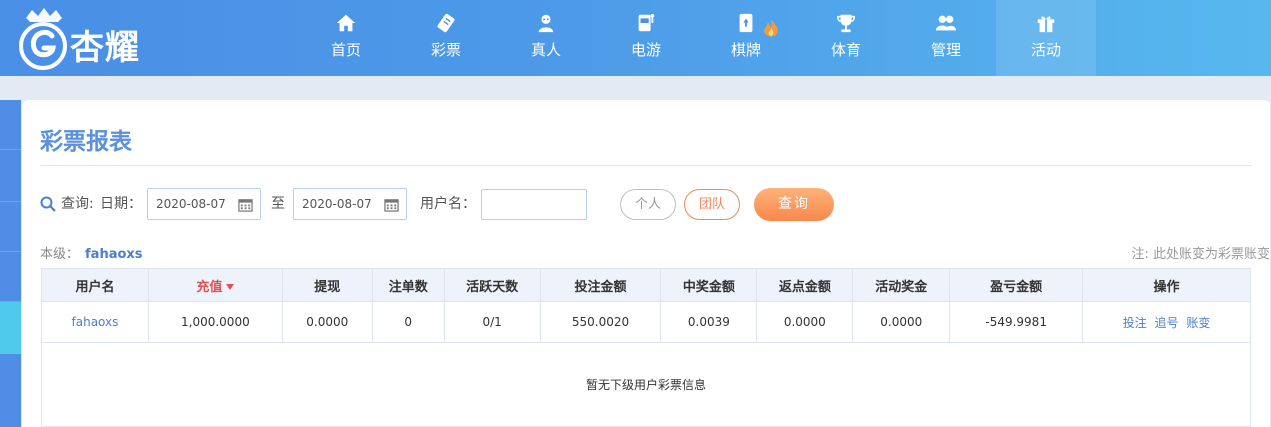 Image resolution: width=1271 pixels, height=427 pixels. Describe the element at coordinates (492, 322) in the screenshot. I see `cell-active-days: 0/1` at that location.